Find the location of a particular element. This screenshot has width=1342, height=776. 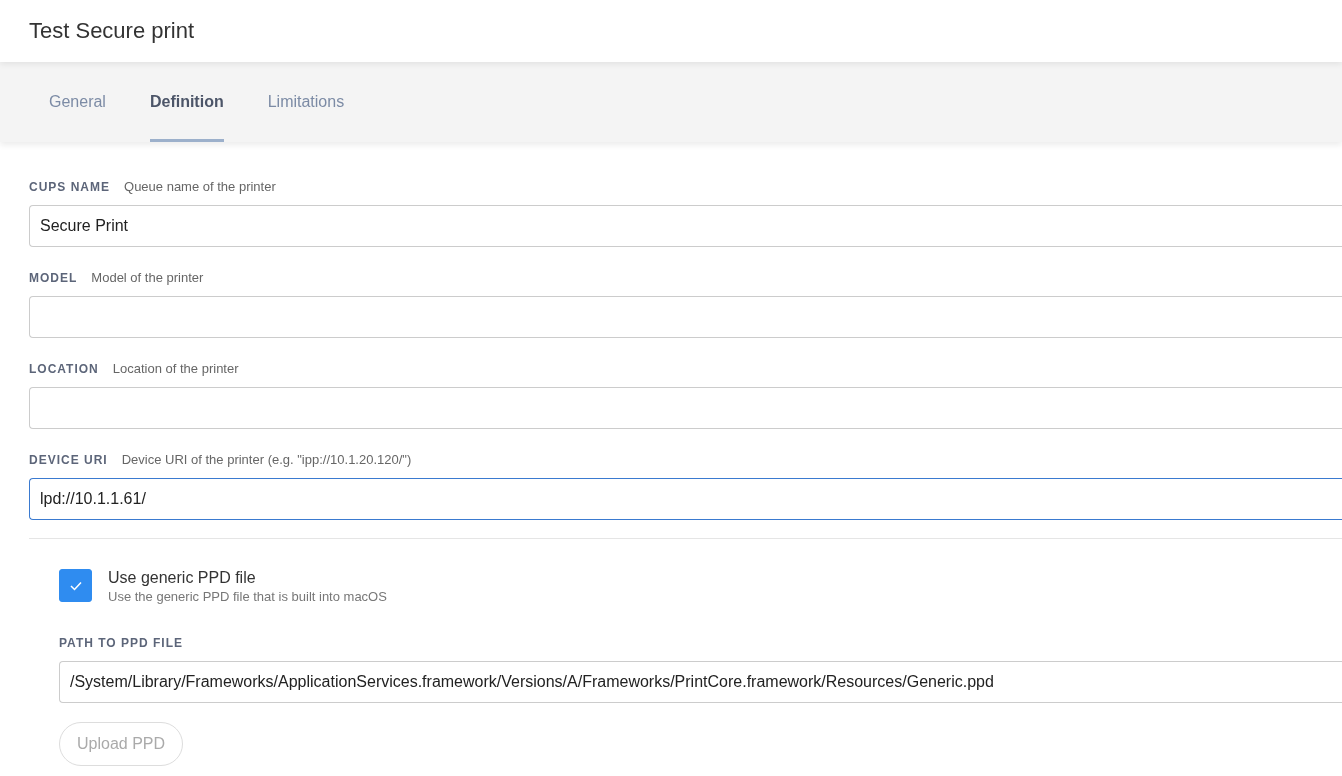

input-field: Secure Print is located at coordinates (685, 226).